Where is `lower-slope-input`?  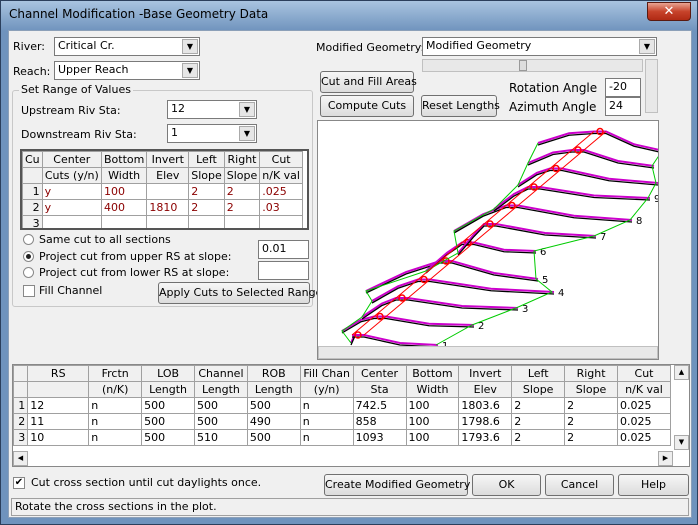 lower-slope-input is located at coordinates (283, 270).